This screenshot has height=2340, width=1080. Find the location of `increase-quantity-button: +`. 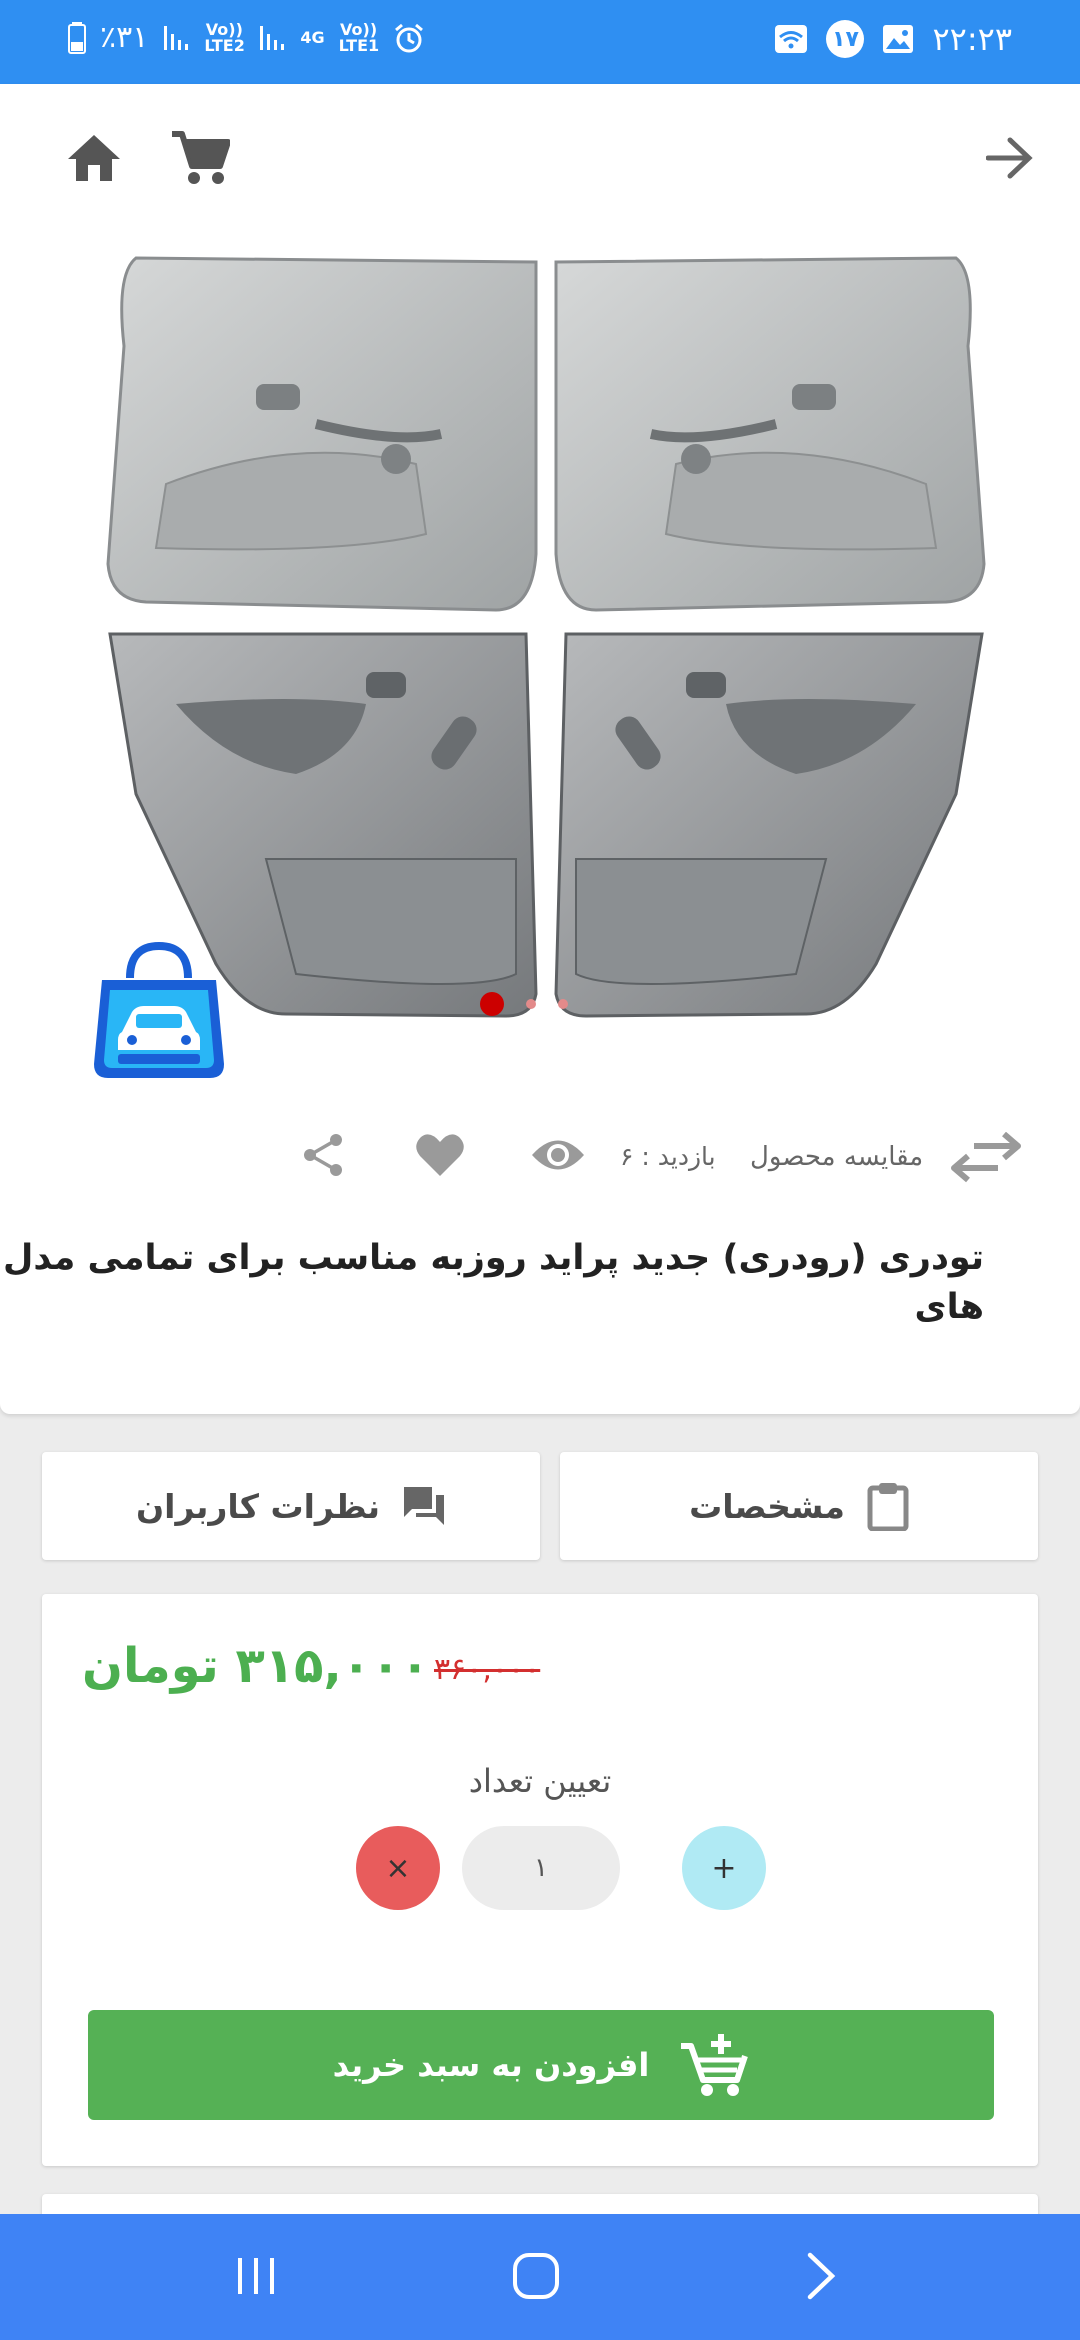

increase-quantity-button: + is located at coordinates (724, 1868).